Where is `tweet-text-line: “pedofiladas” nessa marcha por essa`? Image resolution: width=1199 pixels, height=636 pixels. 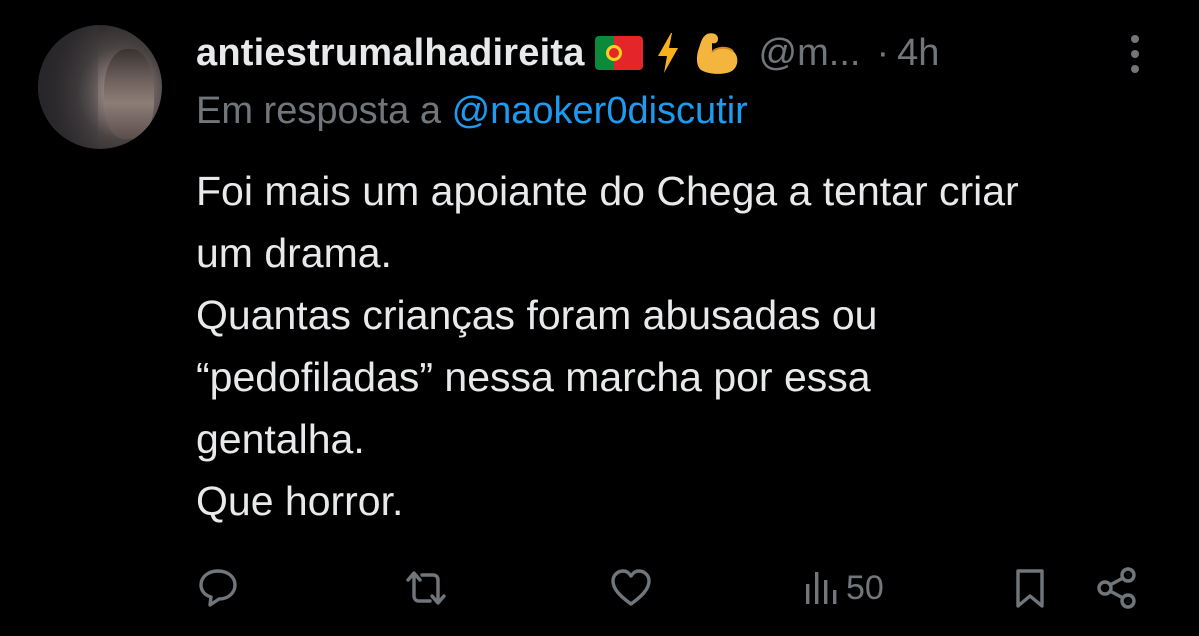
tweet-text-line: “pedofiladas” nessa marcha por essa is located at coordinates (533, 377).